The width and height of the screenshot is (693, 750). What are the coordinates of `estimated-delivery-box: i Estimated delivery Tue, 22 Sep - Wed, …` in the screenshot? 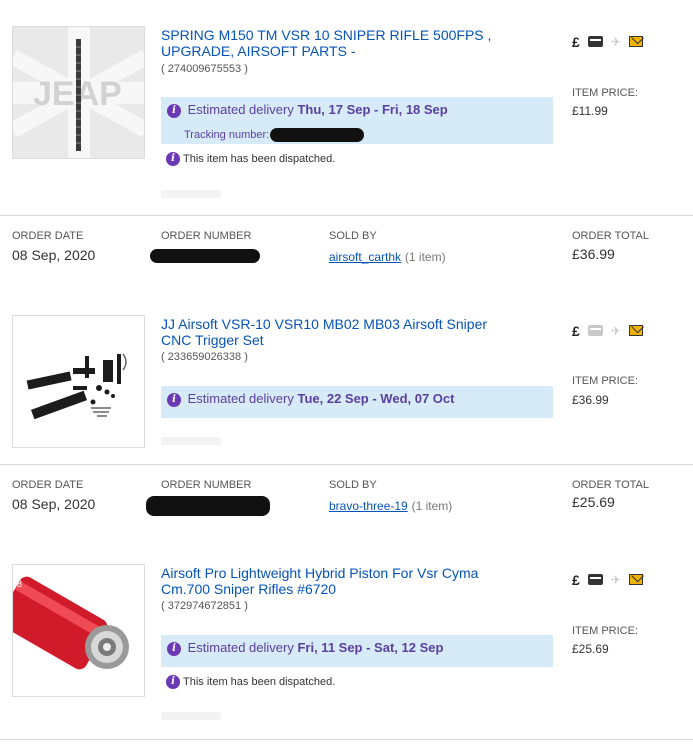 It's located at (357, 402).